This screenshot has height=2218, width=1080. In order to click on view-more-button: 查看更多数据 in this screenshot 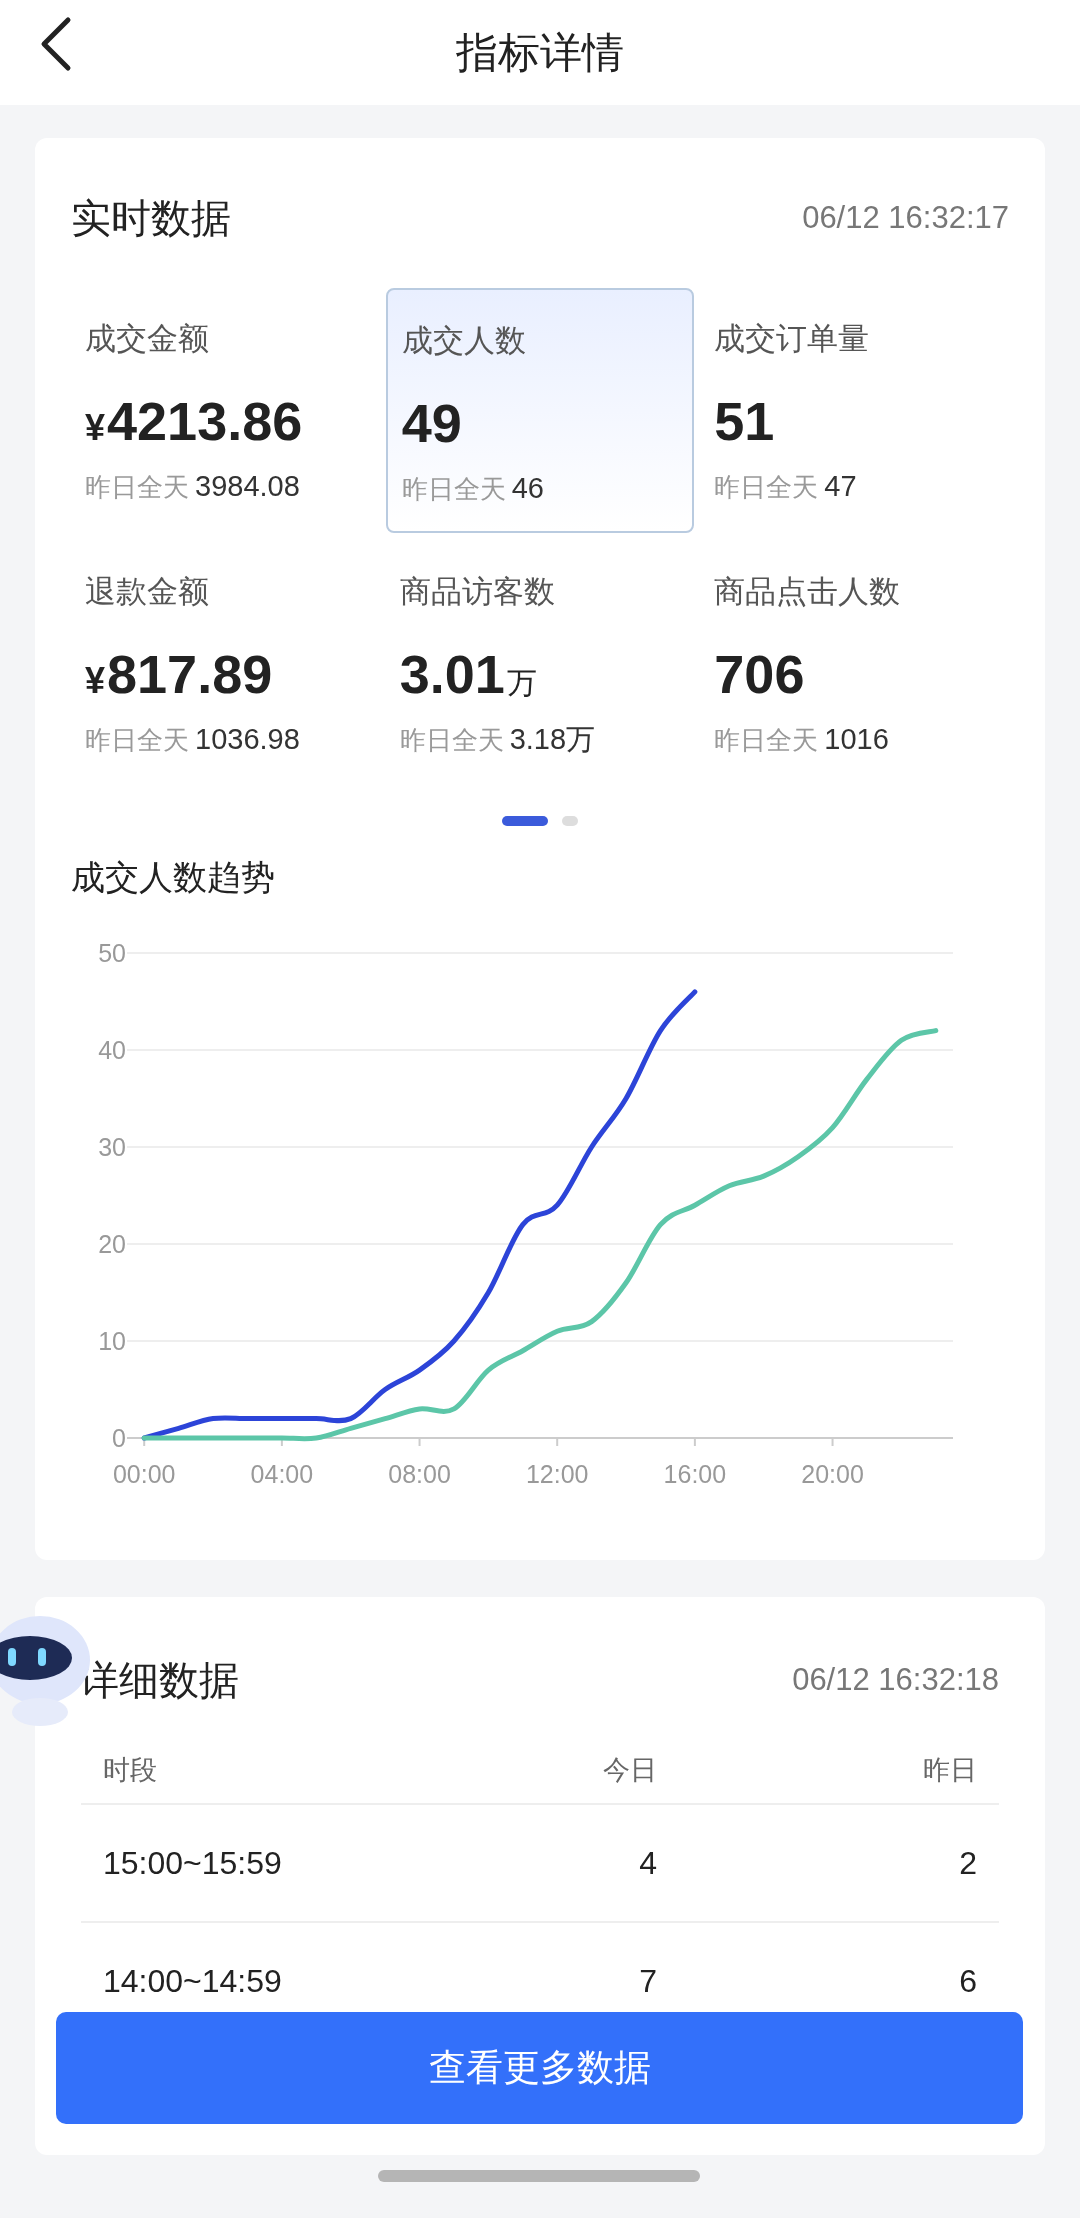, I will do `click(539, 2068)`.